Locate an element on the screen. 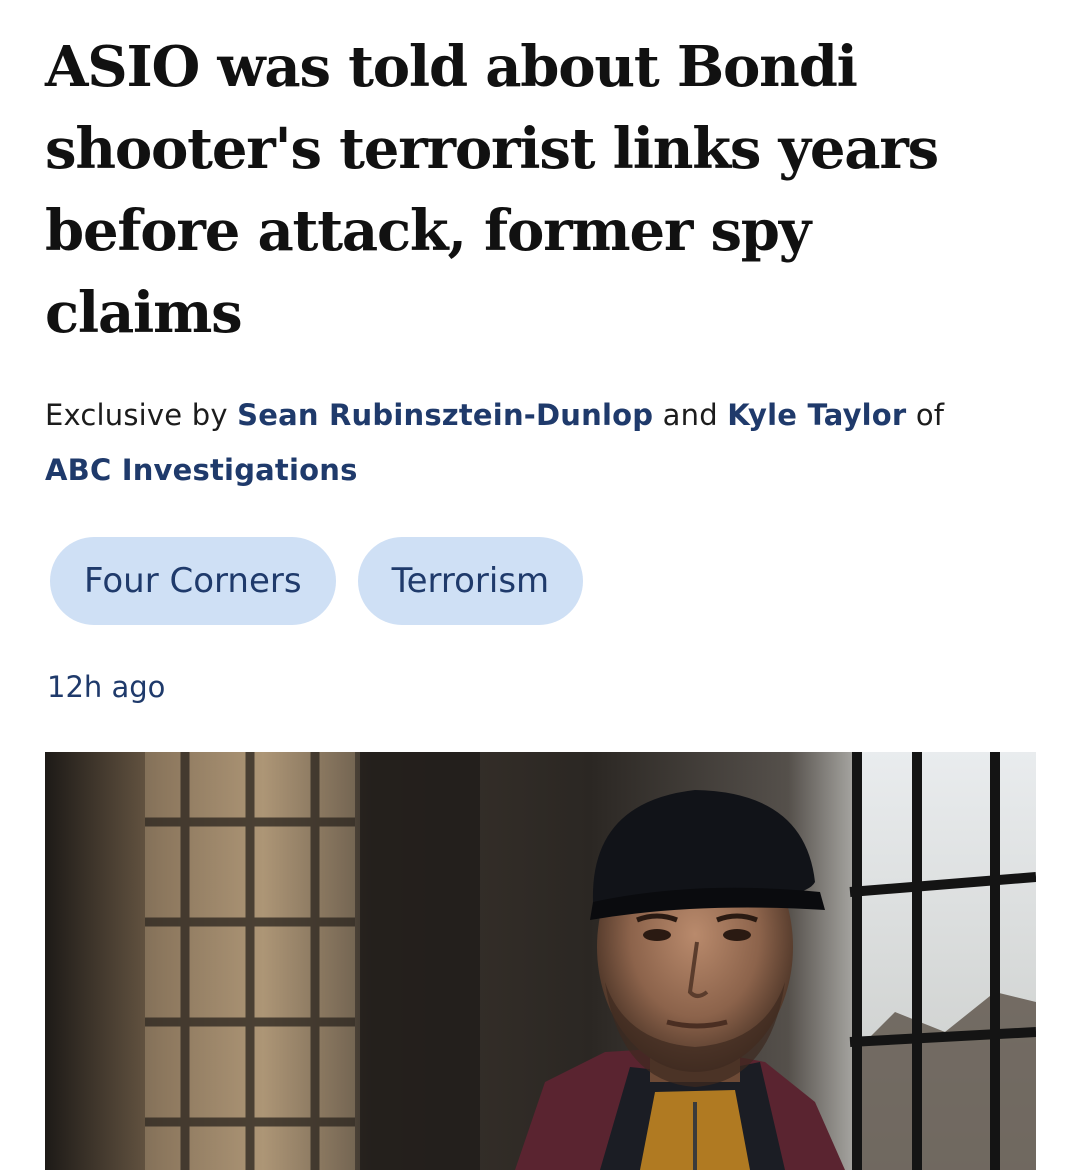 Image resolution: width=1080 pixels, height=1170 pixels. byline-conjunction: and is located at coordinates (690, 415).